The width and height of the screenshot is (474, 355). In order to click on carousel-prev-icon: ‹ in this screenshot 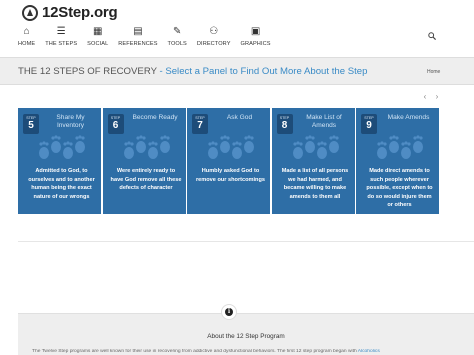, I will do `click(425, 97)`.